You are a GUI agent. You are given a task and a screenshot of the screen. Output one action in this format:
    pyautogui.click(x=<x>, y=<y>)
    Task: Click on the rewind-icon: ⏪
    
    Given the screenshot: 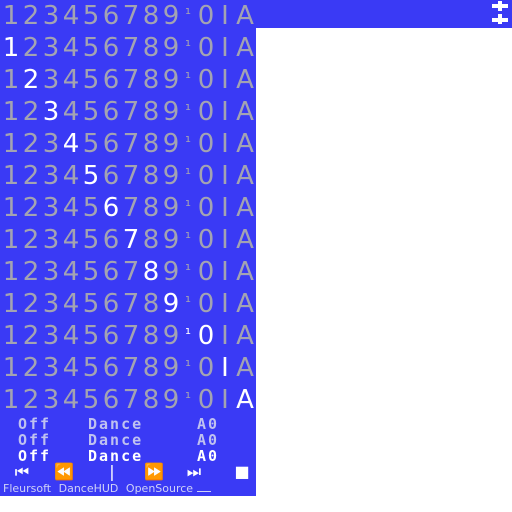 What is the action you would take?
    pyautogui.click(x=64, y=472)
    